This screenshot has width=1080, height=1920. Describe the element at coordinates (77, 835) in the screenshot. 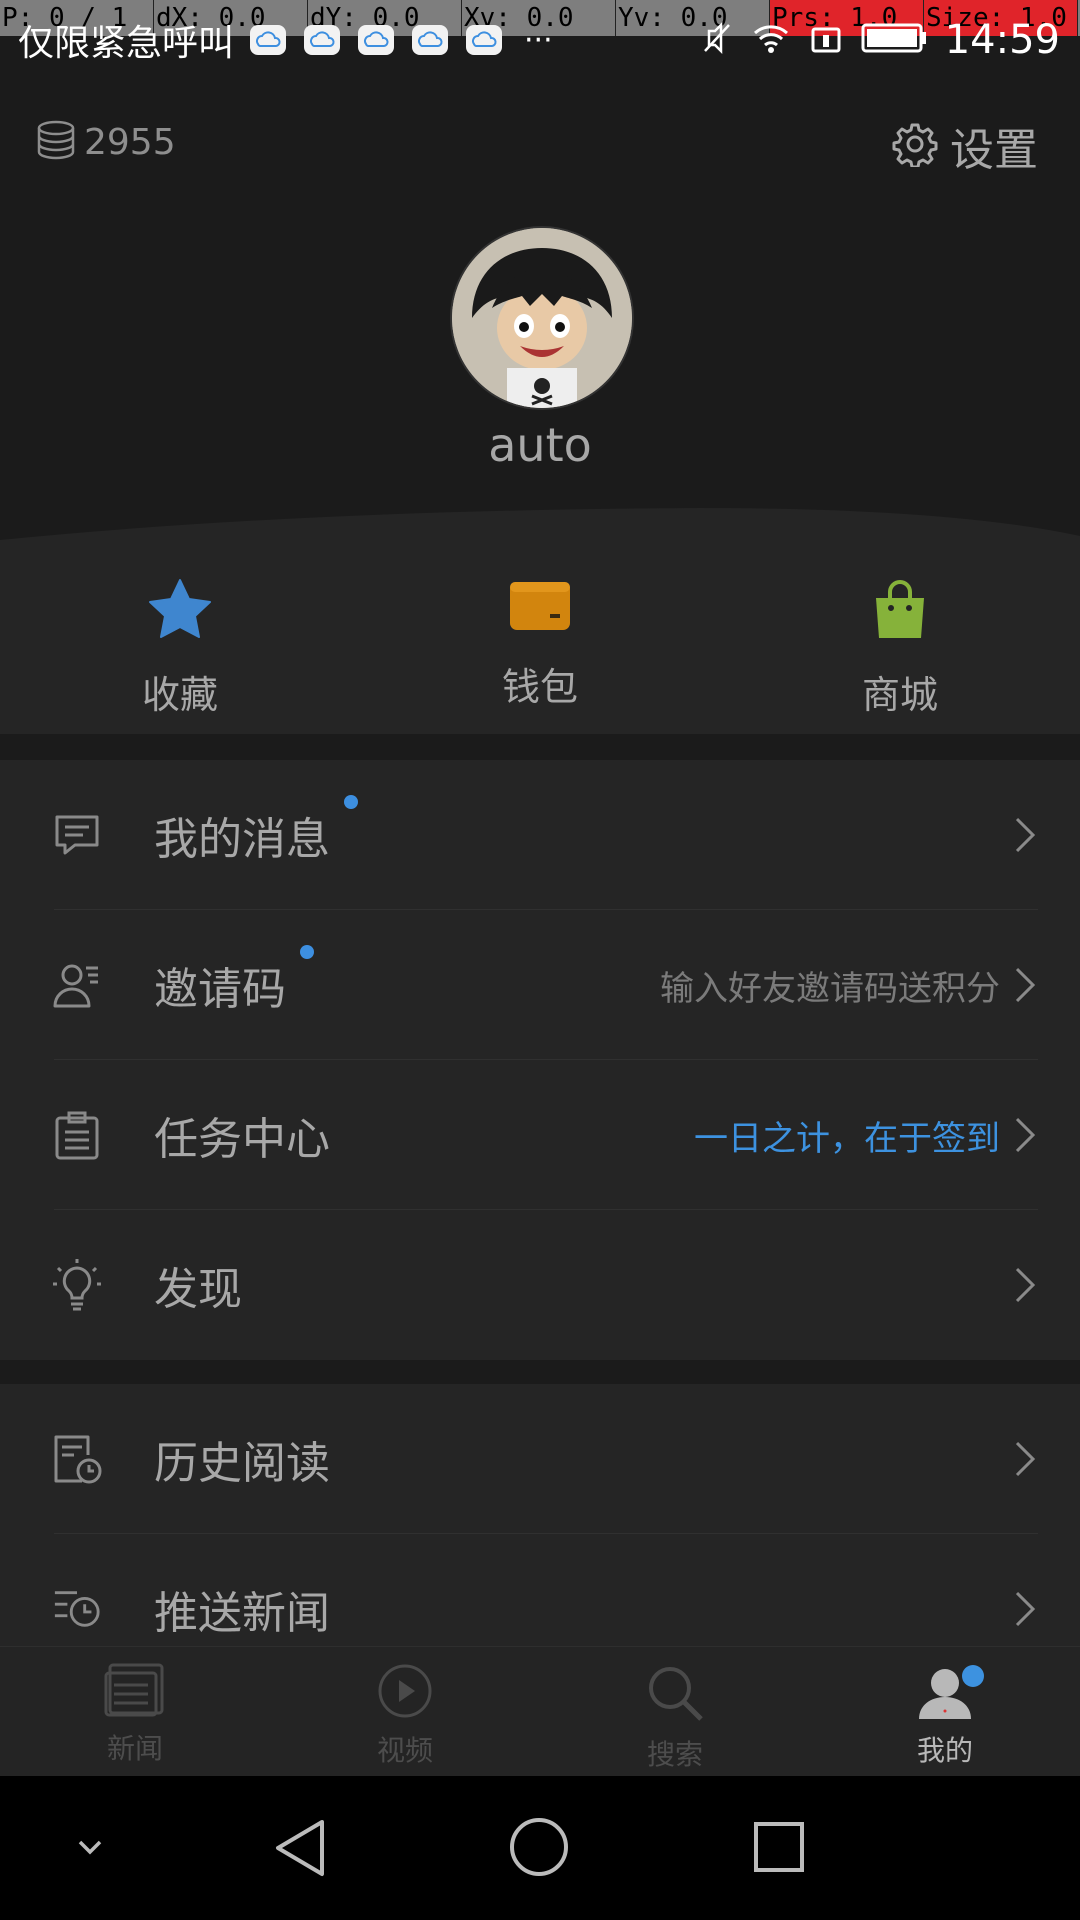

I see `message-icon` at that location.